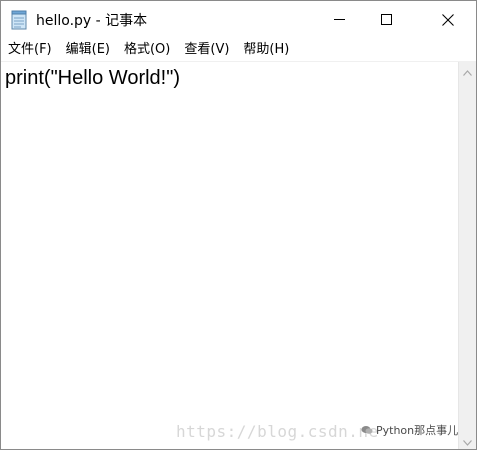 This screenshot has width=477, height=450. What do you see at coordinates (92, 21) in the screenshot?
I see `window-title: hello.py - 记事本` at bounding box center [92, 21].